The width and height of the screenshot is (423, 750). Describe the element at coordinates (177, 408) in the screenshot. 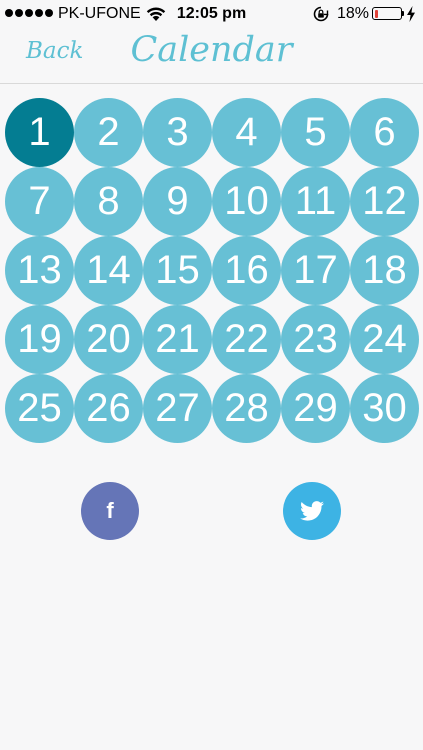

I see `calendar-day-27: 27` at that location.